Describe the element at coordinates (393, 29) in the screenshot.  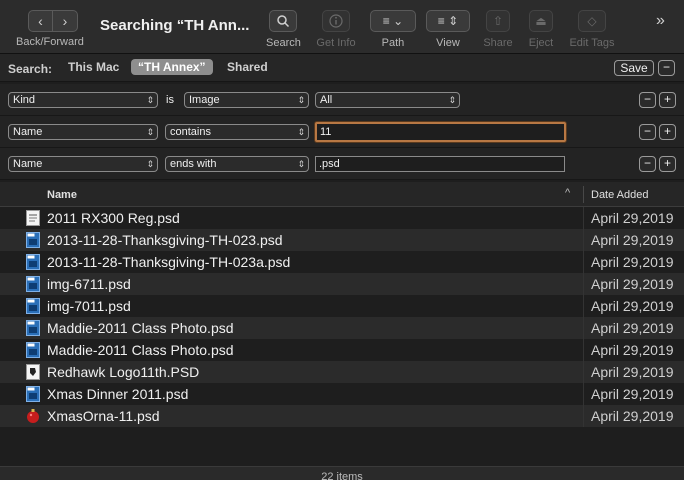
I see `path-button: ≡ ⌄ Path` at that location.